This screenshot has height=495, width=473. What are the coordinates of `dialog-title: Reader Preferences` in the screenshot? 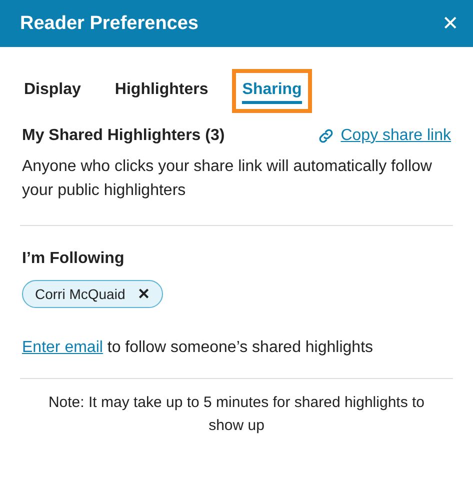 It's located at (109, 23).